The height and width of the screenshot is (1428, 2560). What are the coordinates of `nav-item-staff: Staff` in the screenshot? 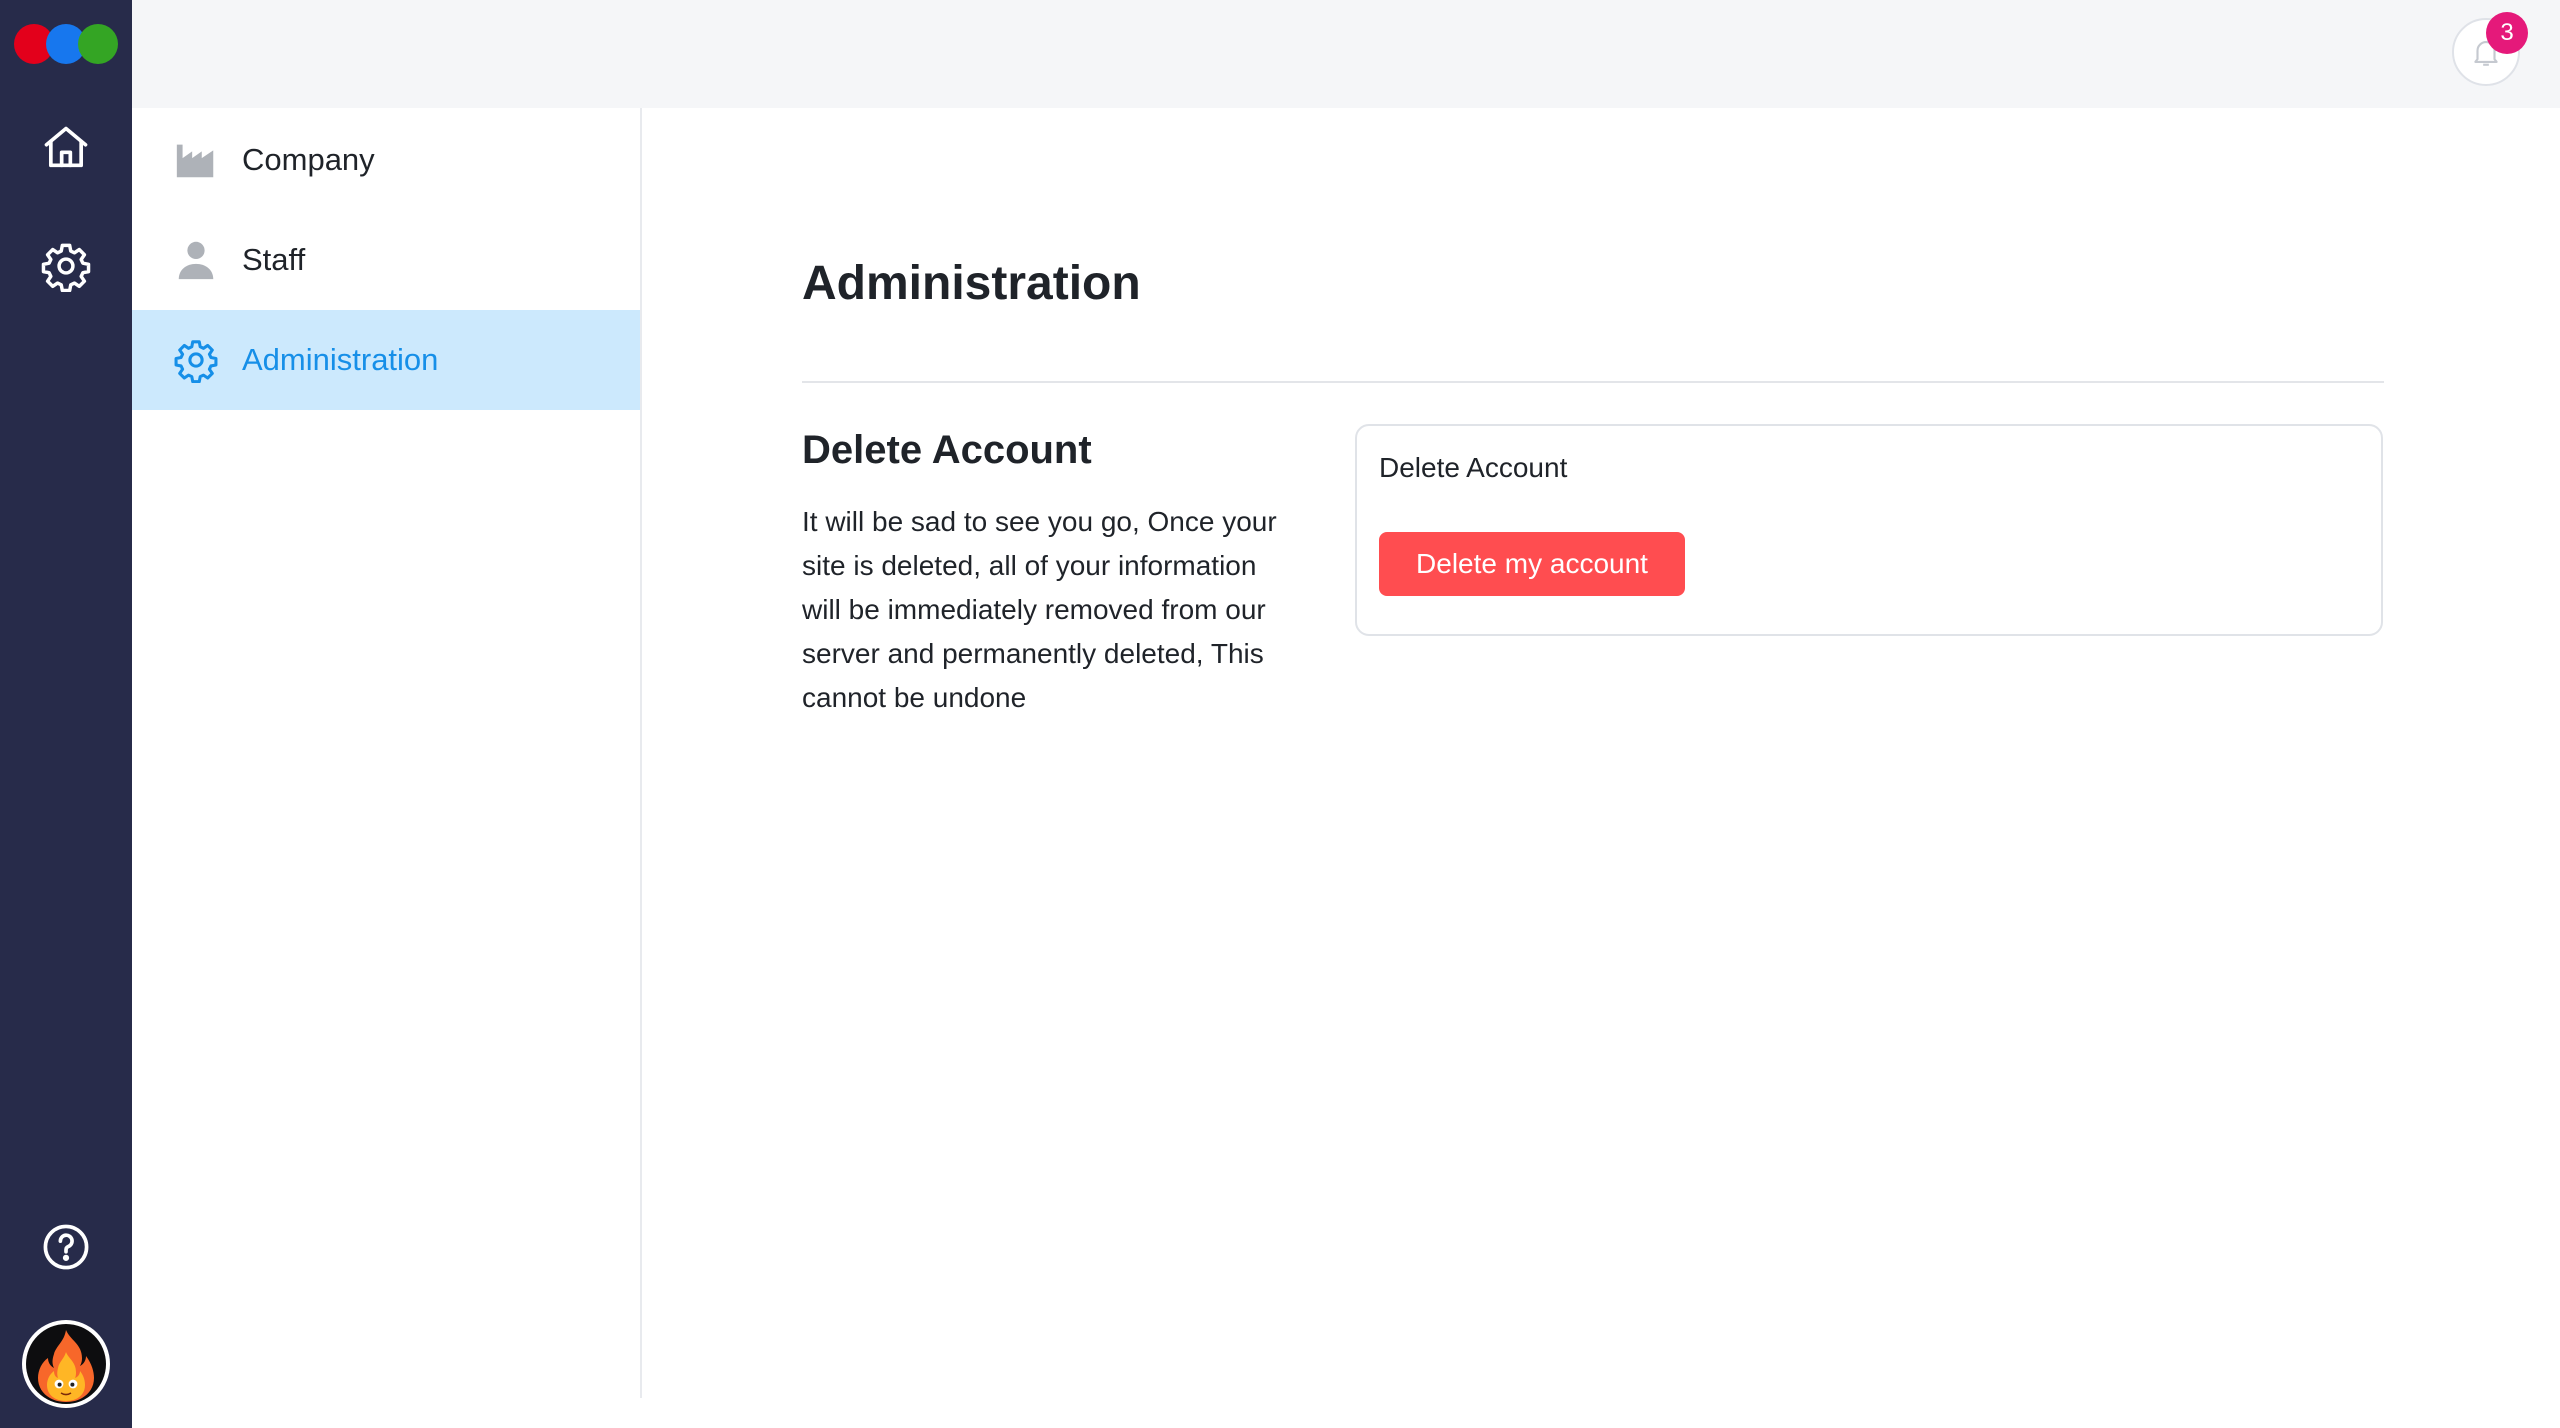 It's located at (386, 260).